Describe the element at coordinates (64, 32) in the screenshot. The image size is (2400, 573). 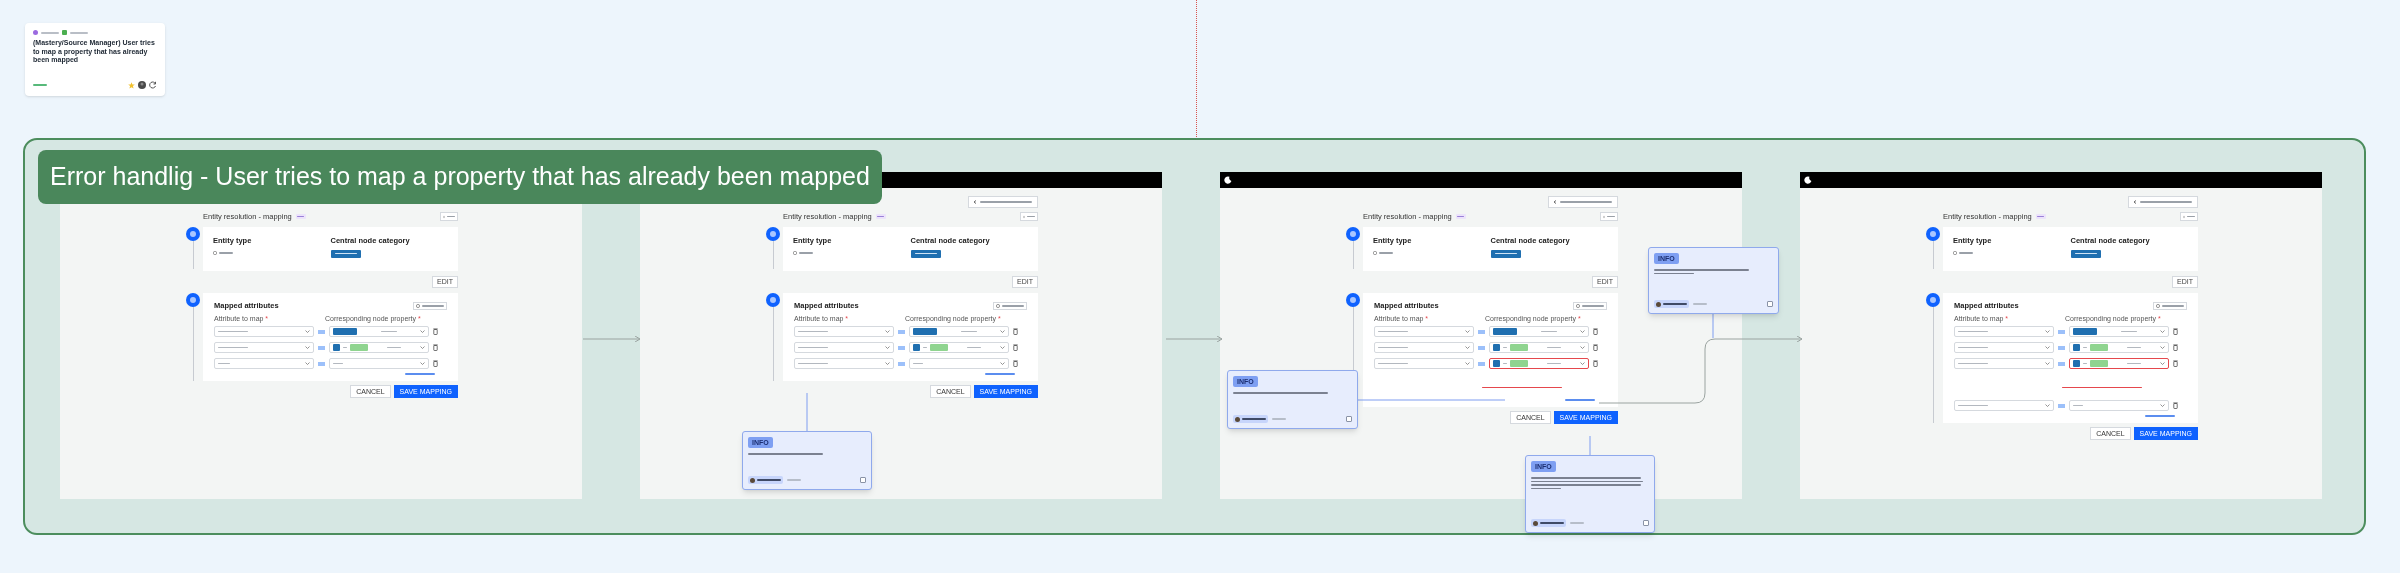
I see `ticket-icon` at that location.